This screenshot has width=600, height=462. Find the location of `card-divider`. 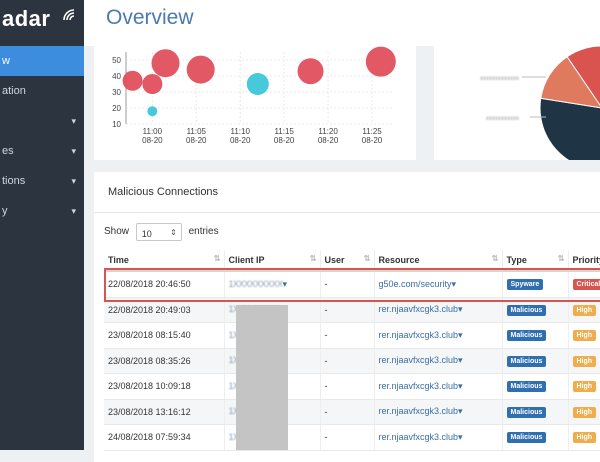

card-divider is located at coordinates (347, 212).